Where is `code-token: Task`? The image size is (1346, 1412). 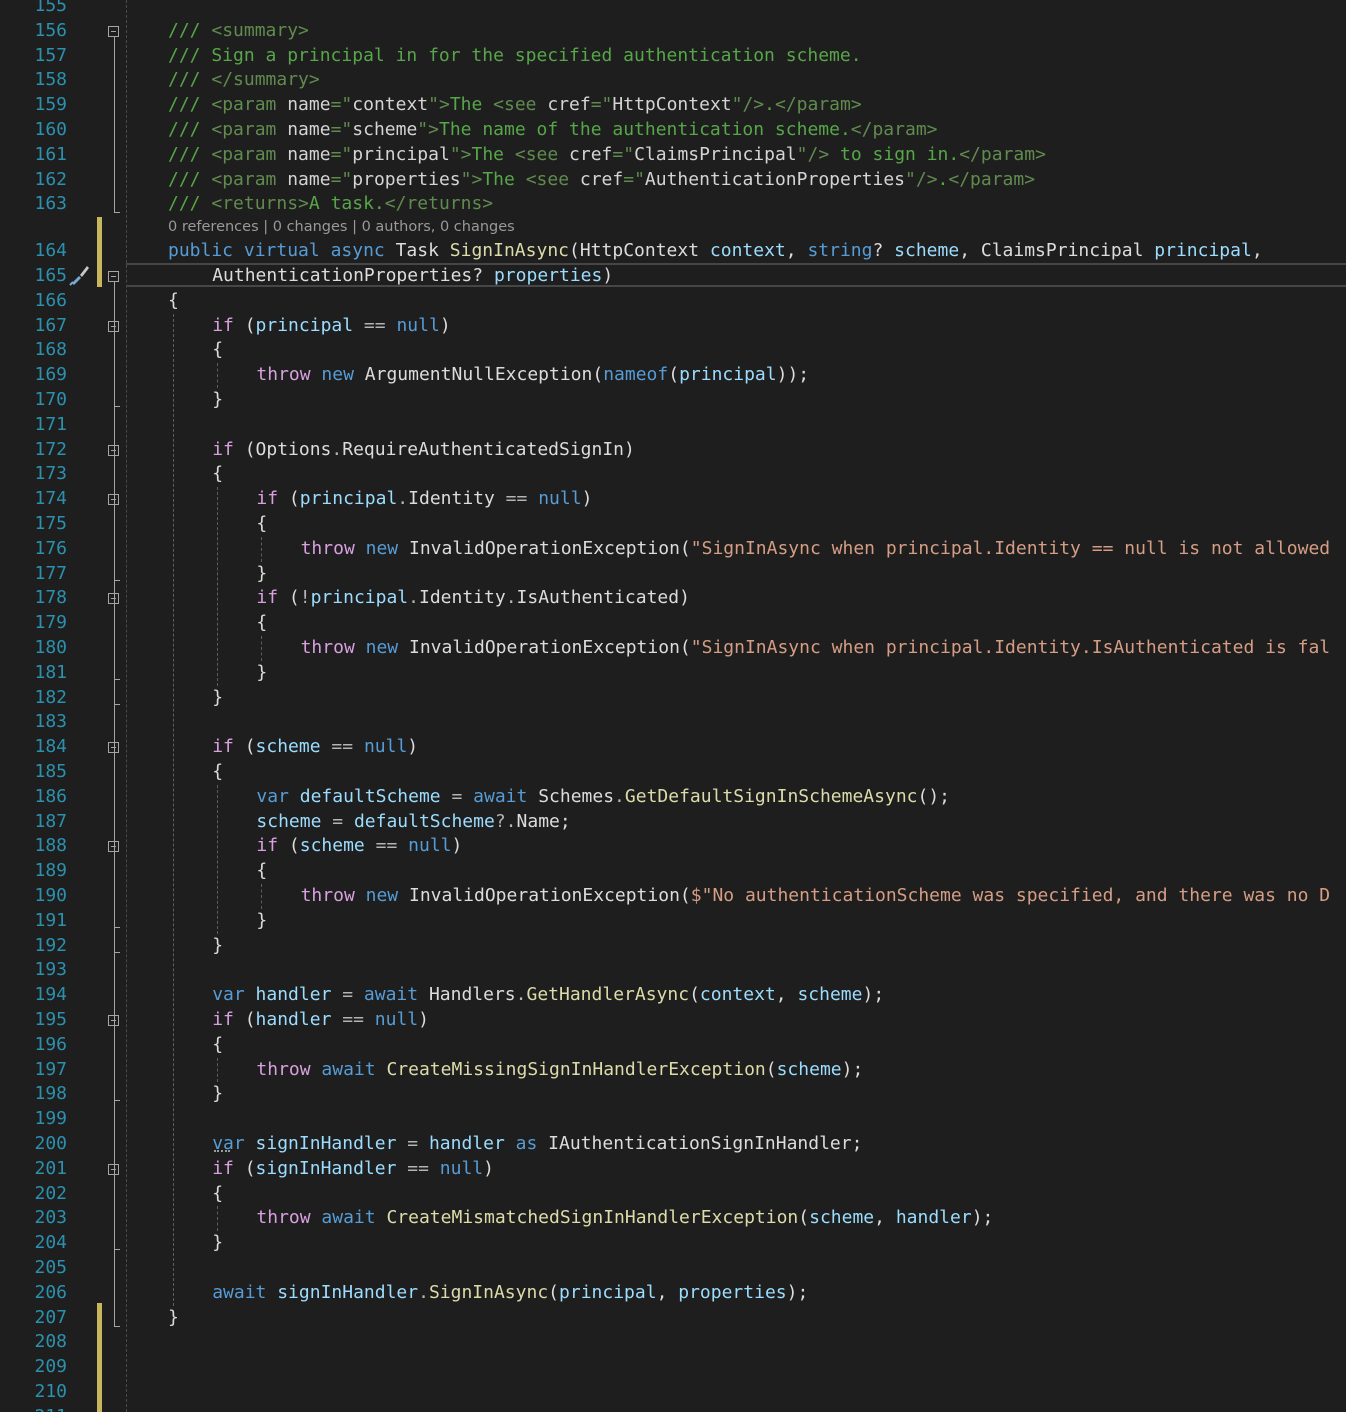
code-token: Task is located at coordinates (422, 251).